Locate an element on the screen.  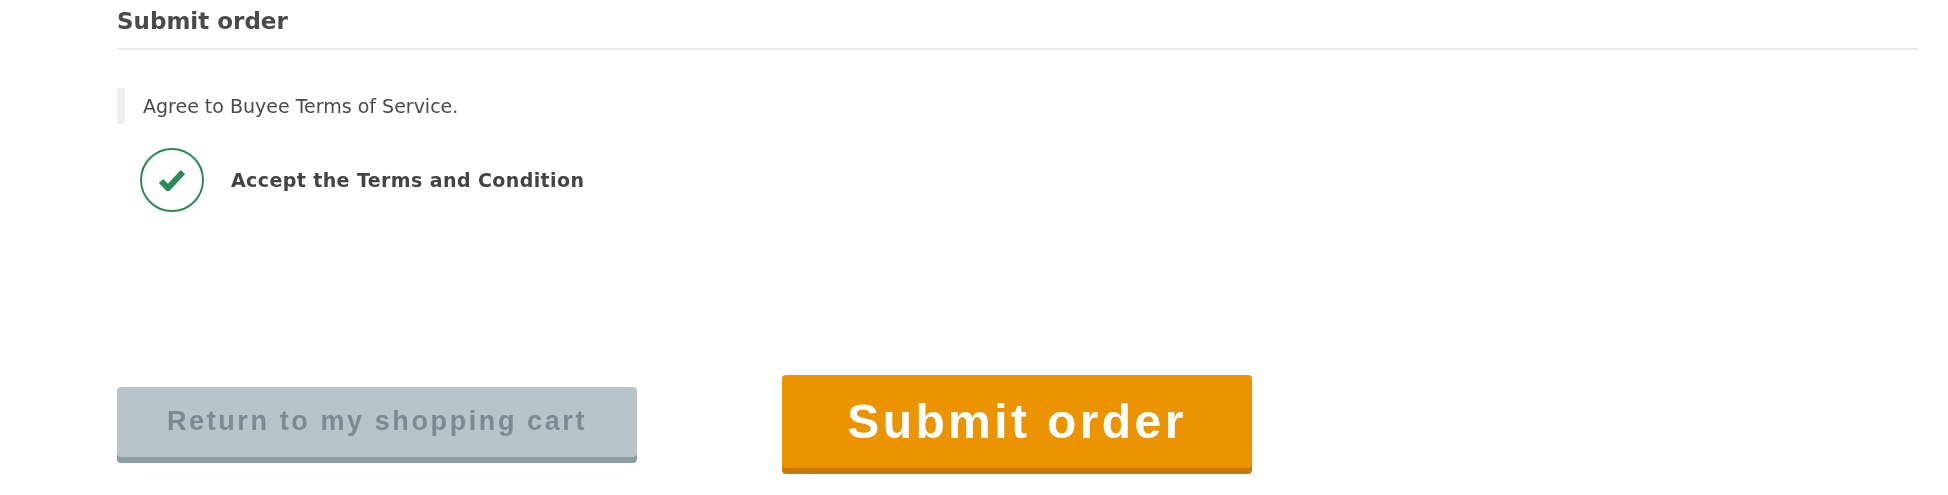
terms-checkbox is located at coordinates (172, 180).